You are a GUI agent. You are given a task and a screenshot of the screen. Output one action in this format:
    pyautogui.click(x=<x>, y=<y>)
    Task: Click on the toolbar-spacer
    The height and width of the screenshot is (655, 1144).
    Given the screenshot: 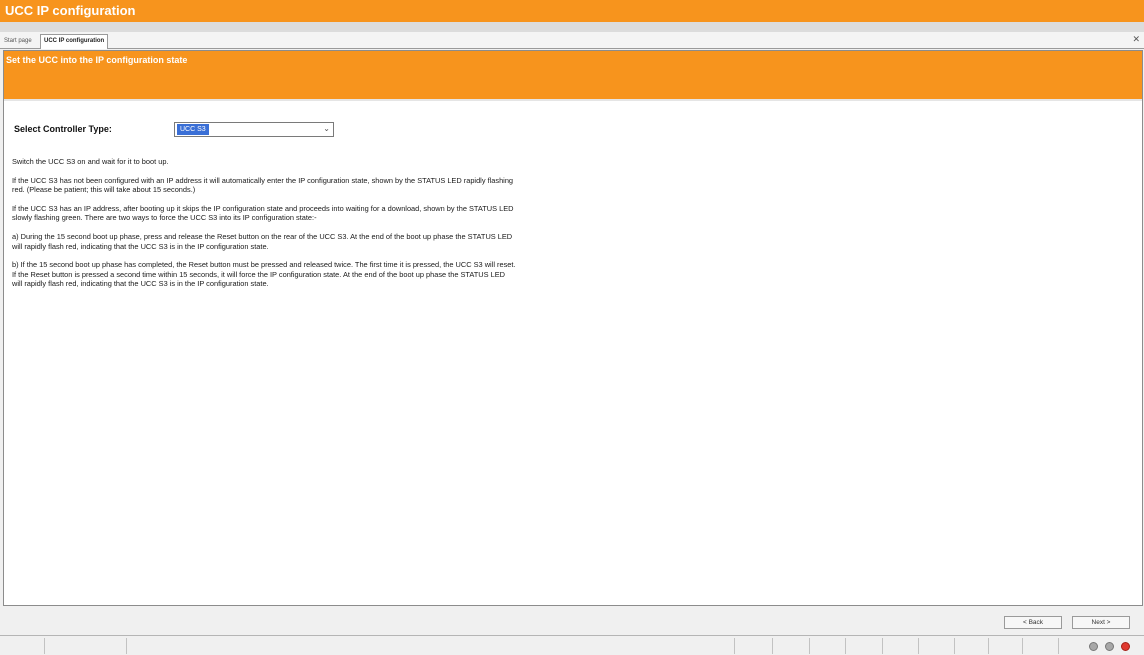 What is the action you would take?
    pyautogui.click(x=572, y=27)
    